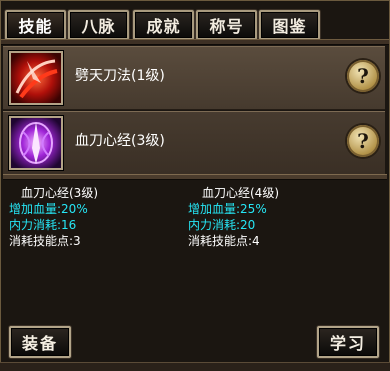  What do you see at coordinates (227, 209) in the screenshot?
I see `next-hp-bonus: 增加血量:25%` at bounding box center [227, 209].